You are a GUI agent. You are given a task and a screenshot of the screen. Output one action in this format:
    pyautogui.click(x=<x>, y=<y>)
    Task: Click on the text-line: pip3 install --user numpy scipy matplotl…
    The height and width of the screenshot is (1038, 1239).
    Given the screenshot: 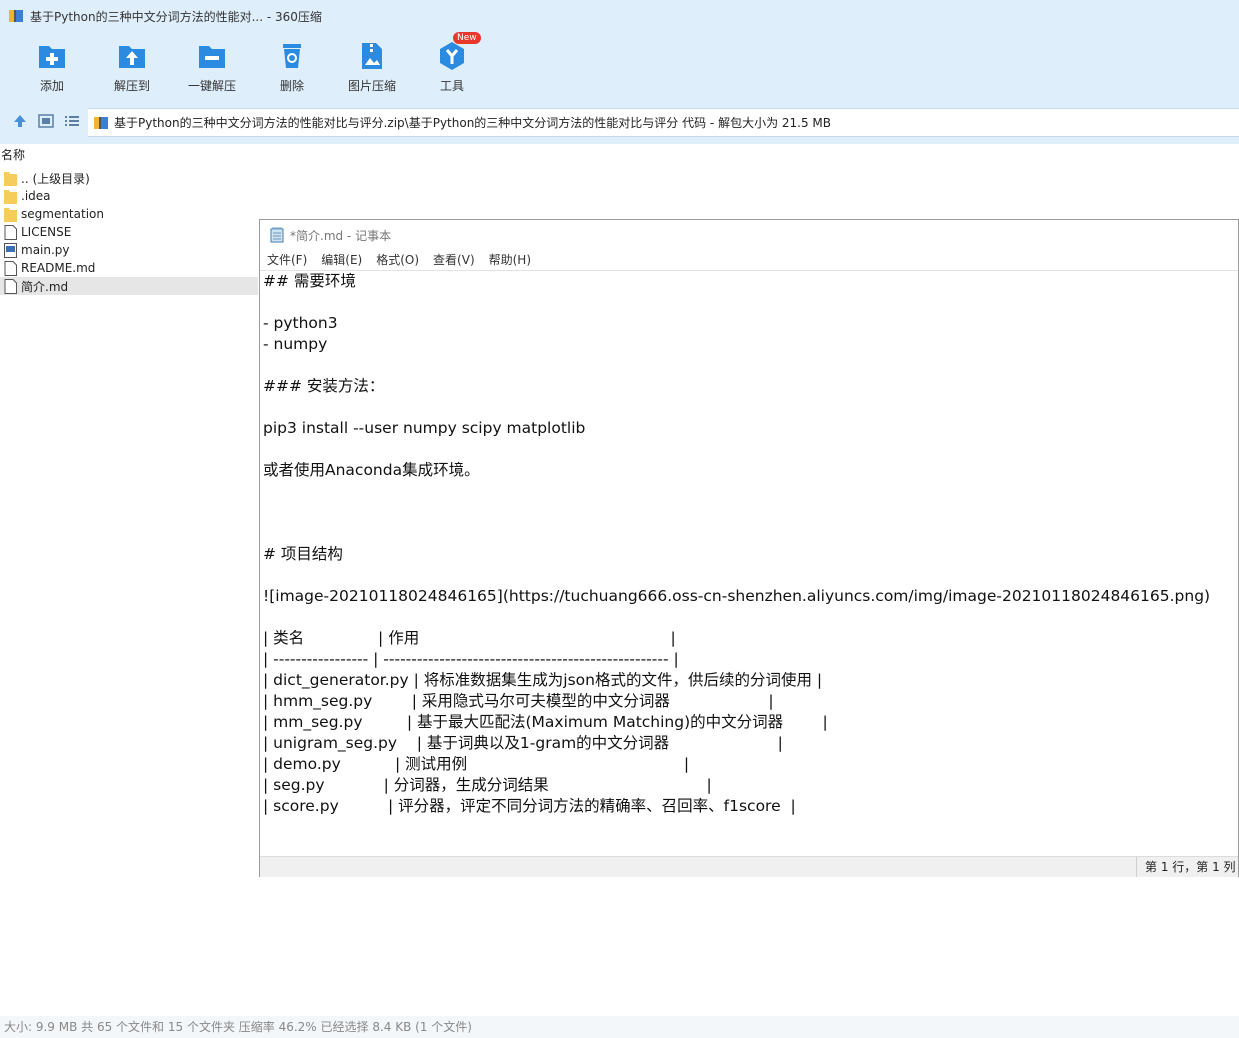 What is the action you would take?
    pyautogui.click(x=424, y=428)
    